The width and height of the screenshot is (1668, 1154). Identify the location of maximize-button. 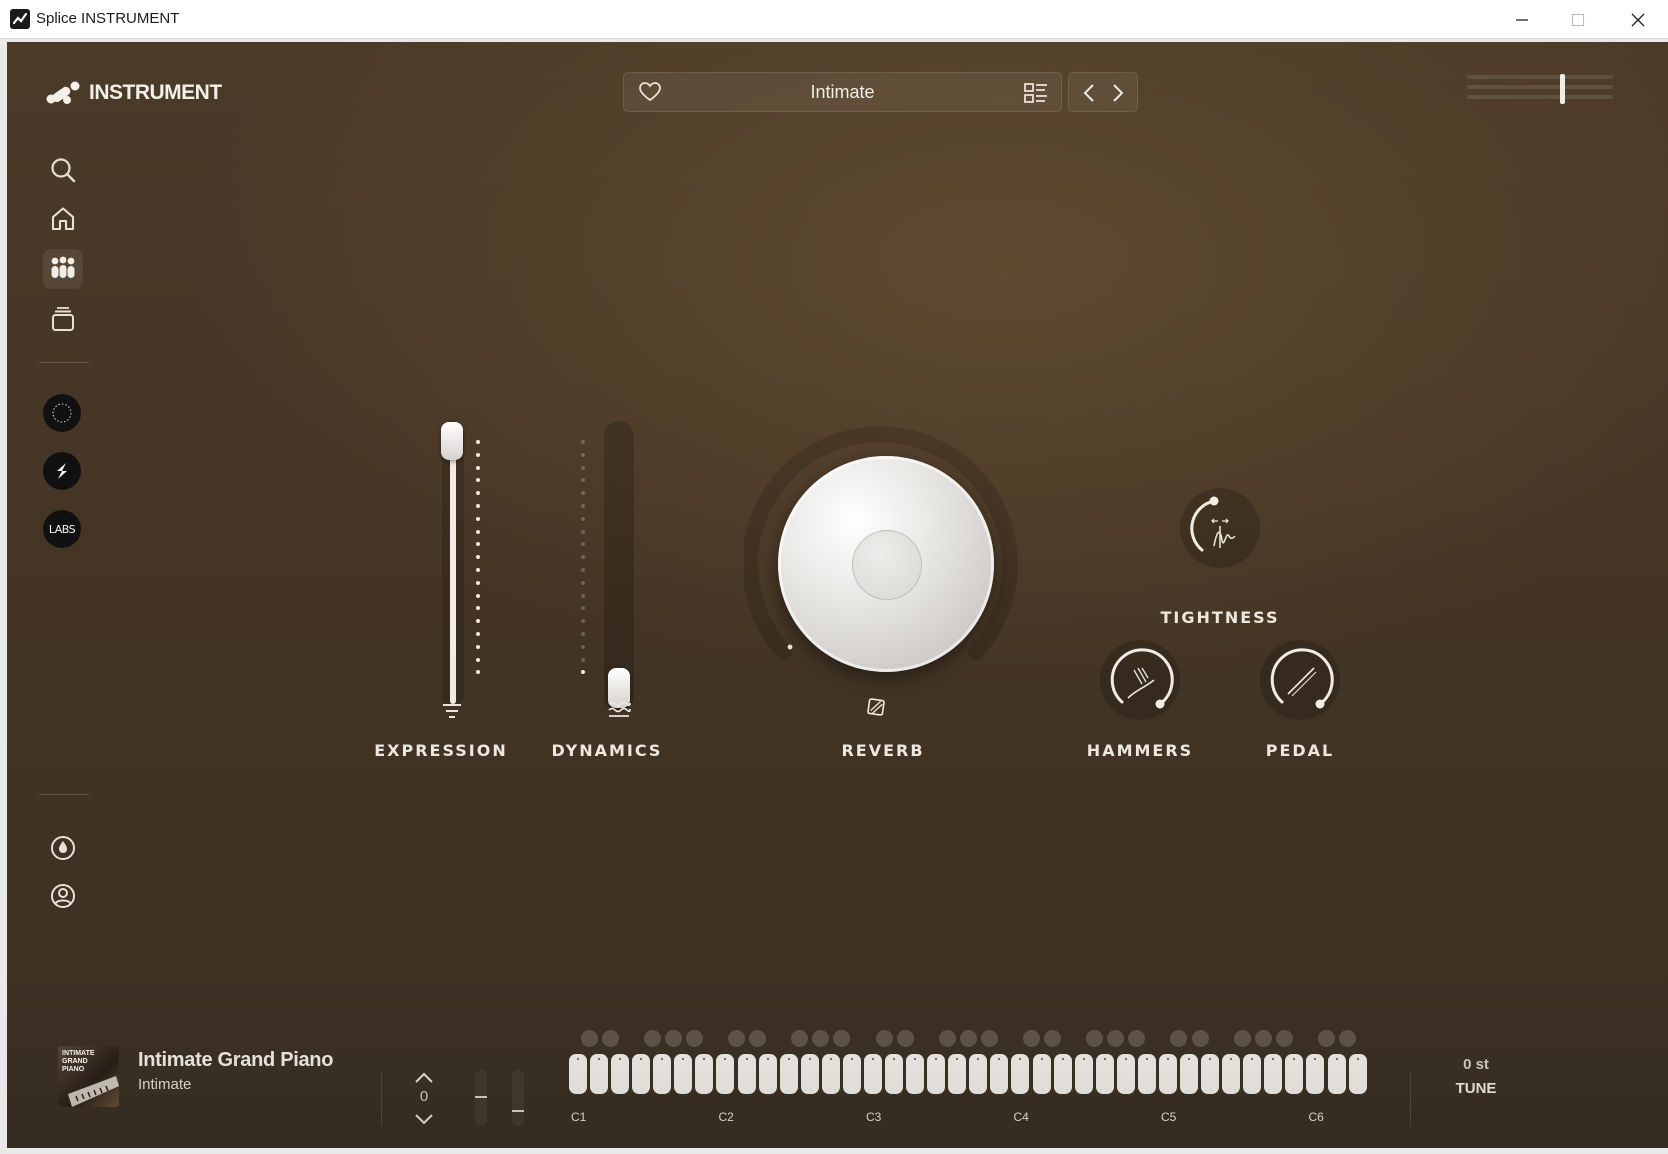
(1578, 19).